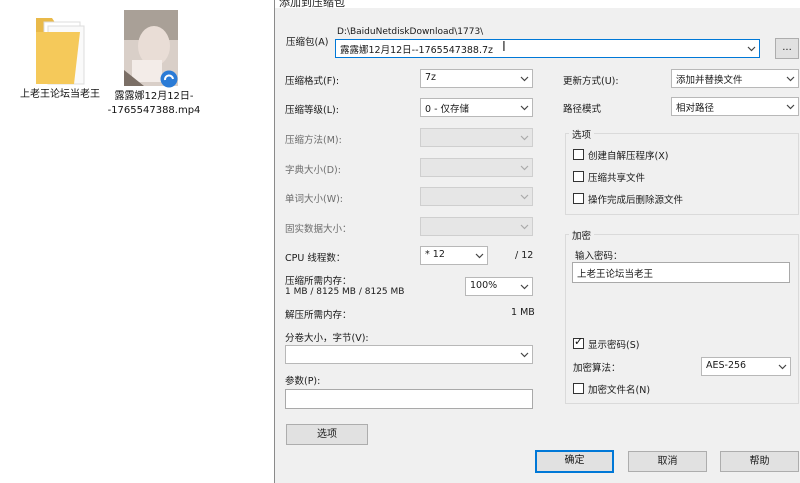 Image resolution: width=800 pixels, height=483 pixels. Describe the element at coordinates (597, 368) in the screenshot. I see `encryption-method-label: 加密算法：` at that location.